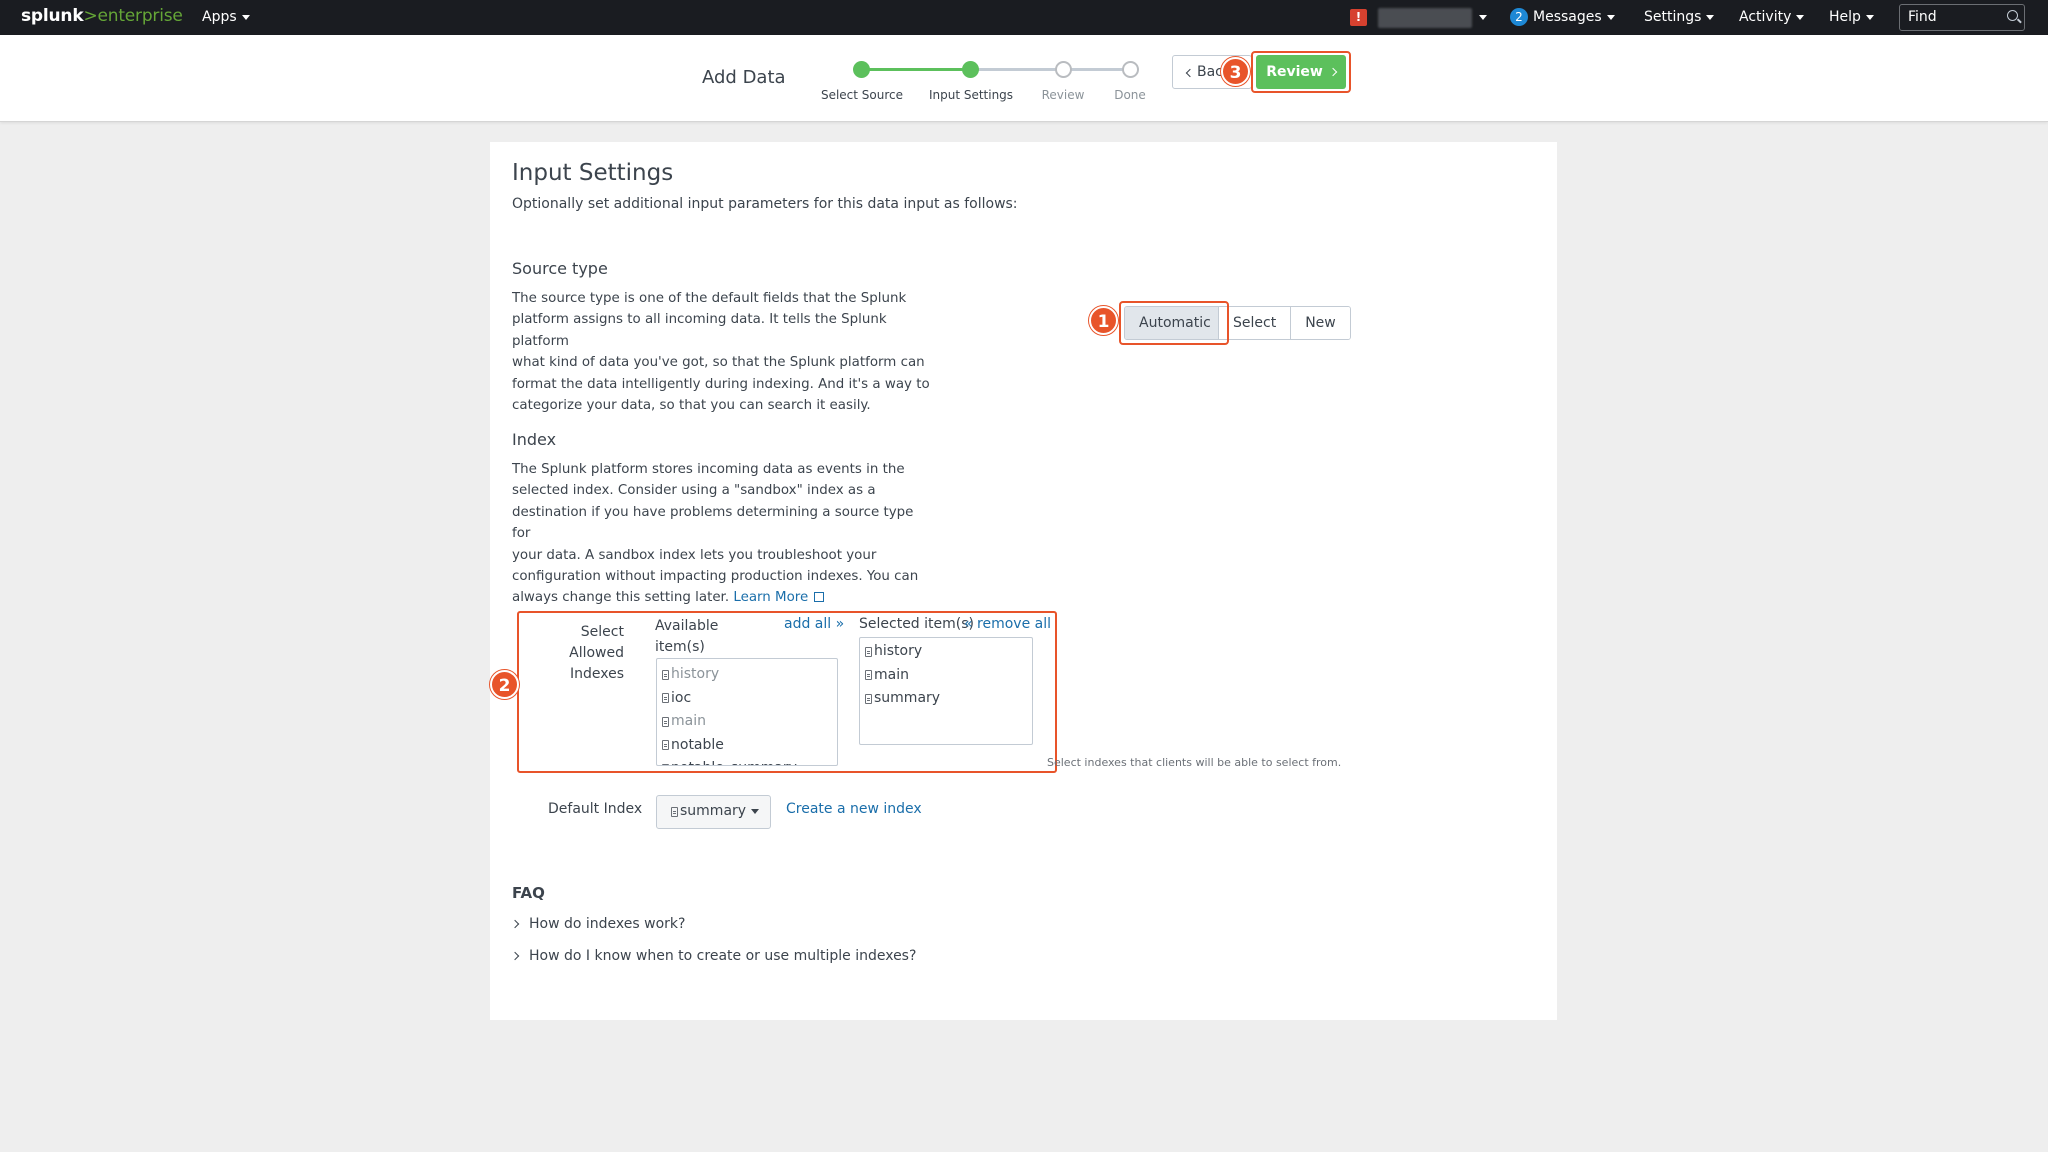 The image size is (2048, 1152). I want to click on list-item: notable_summary, so click(747, 761).